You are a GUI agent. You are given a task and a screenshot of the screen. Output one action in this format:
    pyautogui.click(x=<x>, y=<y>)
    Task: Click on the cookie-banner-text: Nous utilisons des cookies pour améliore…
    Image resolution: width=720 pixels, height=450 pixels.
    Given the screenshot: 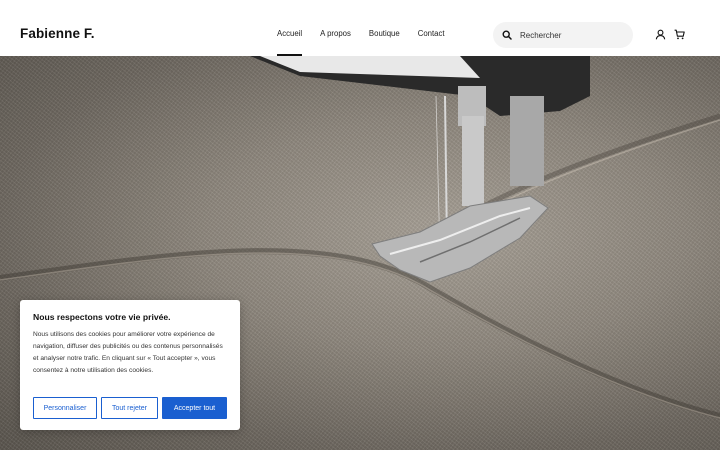 What is the action you would take?
    pyautogui.click(x=128, y=352)
    